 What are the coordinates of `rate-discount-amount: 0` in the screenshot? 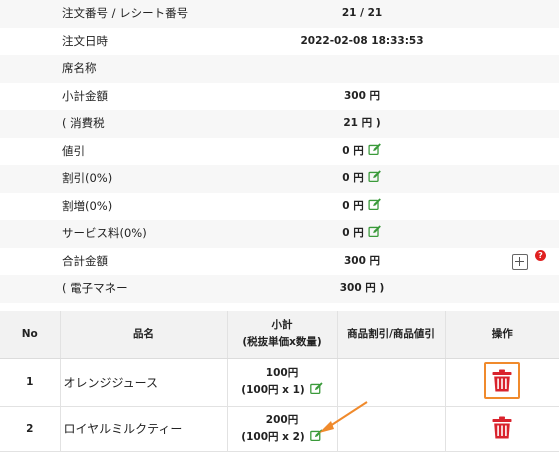 It's located at (346, 178).